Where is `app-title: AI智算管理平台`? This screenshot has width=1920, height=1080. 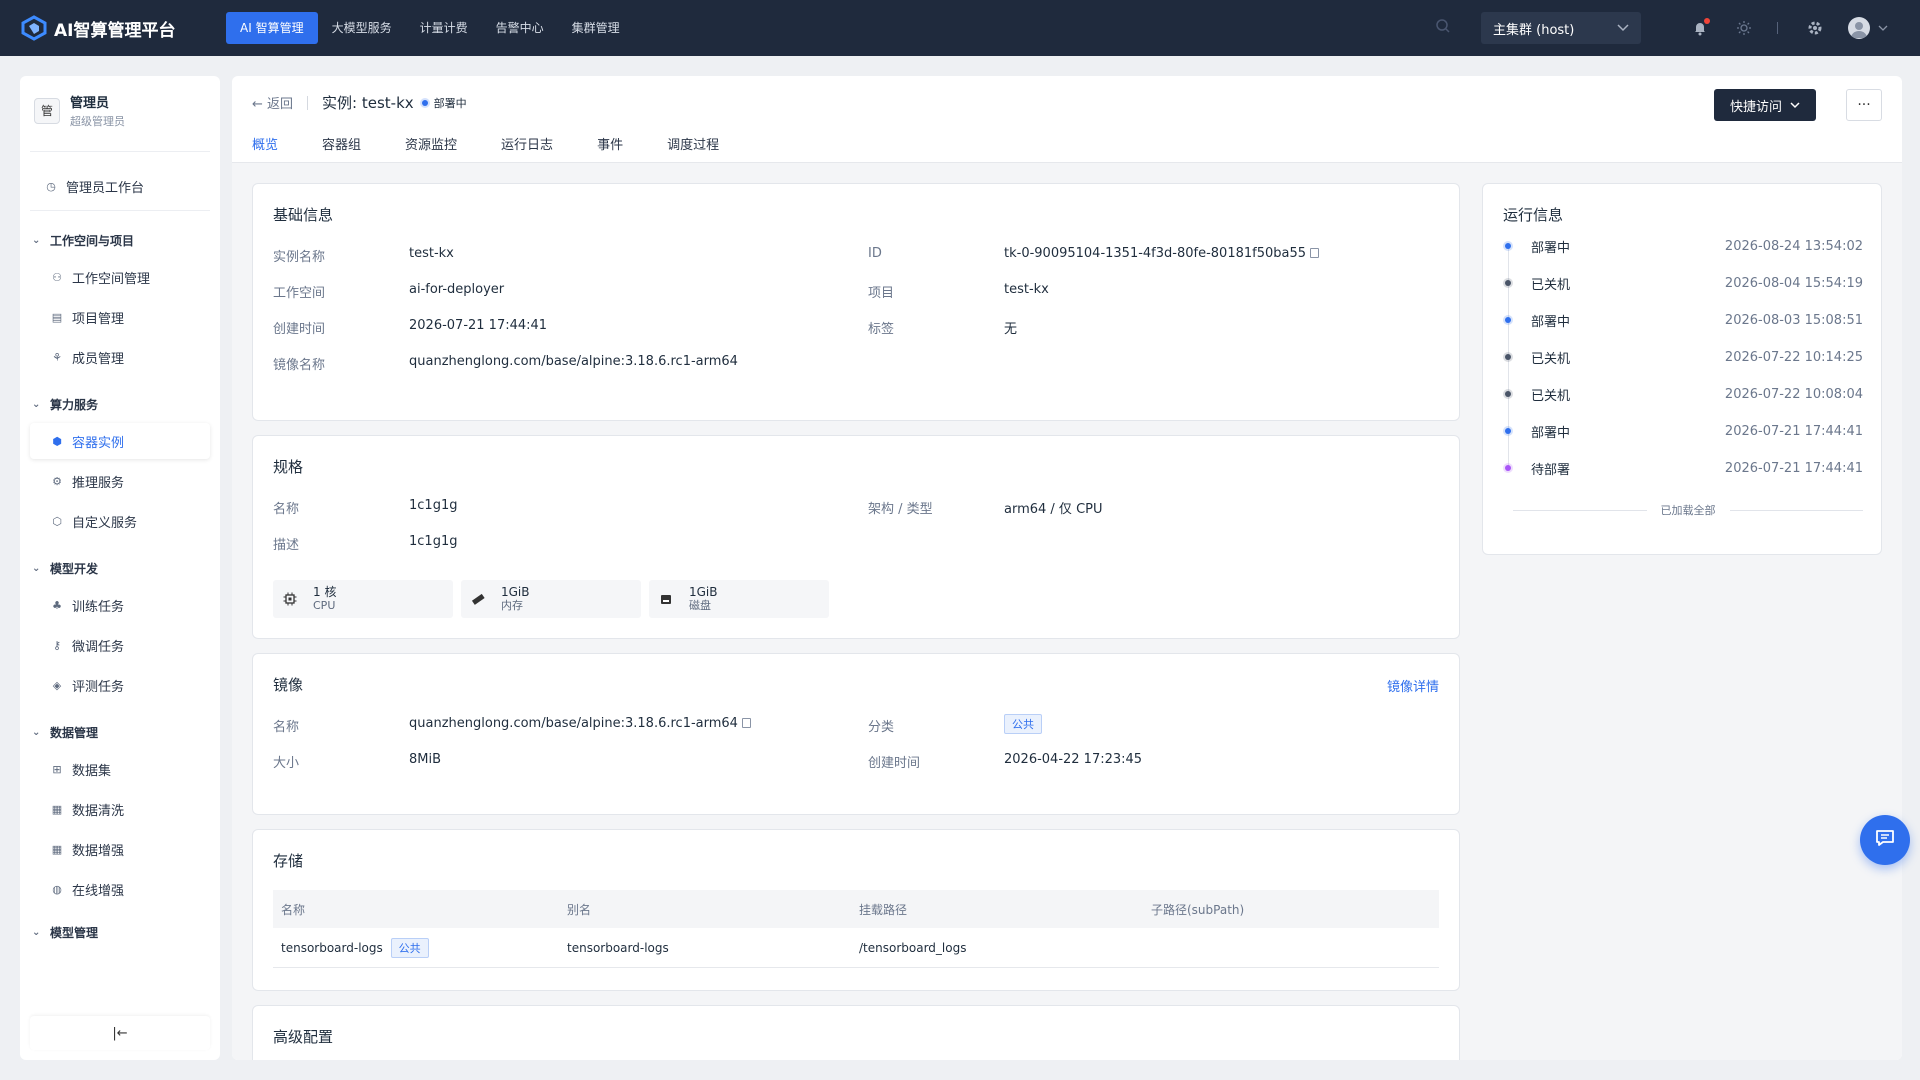
app-title: AI智算管理平台 is located at coordinates (115, 30).